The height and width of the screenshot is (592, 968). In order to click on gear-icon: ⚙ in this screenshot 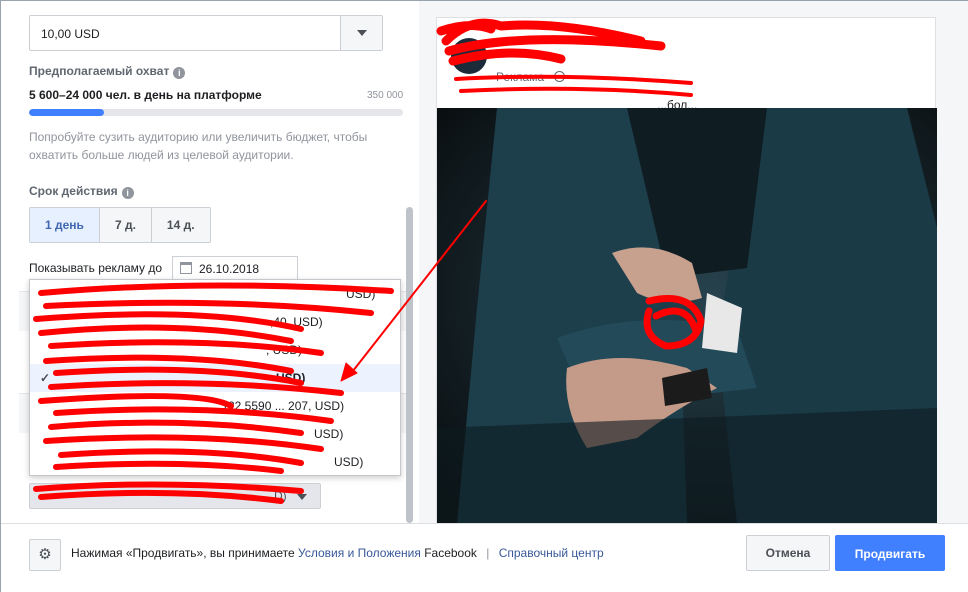, I will do `click(45, 555)`.